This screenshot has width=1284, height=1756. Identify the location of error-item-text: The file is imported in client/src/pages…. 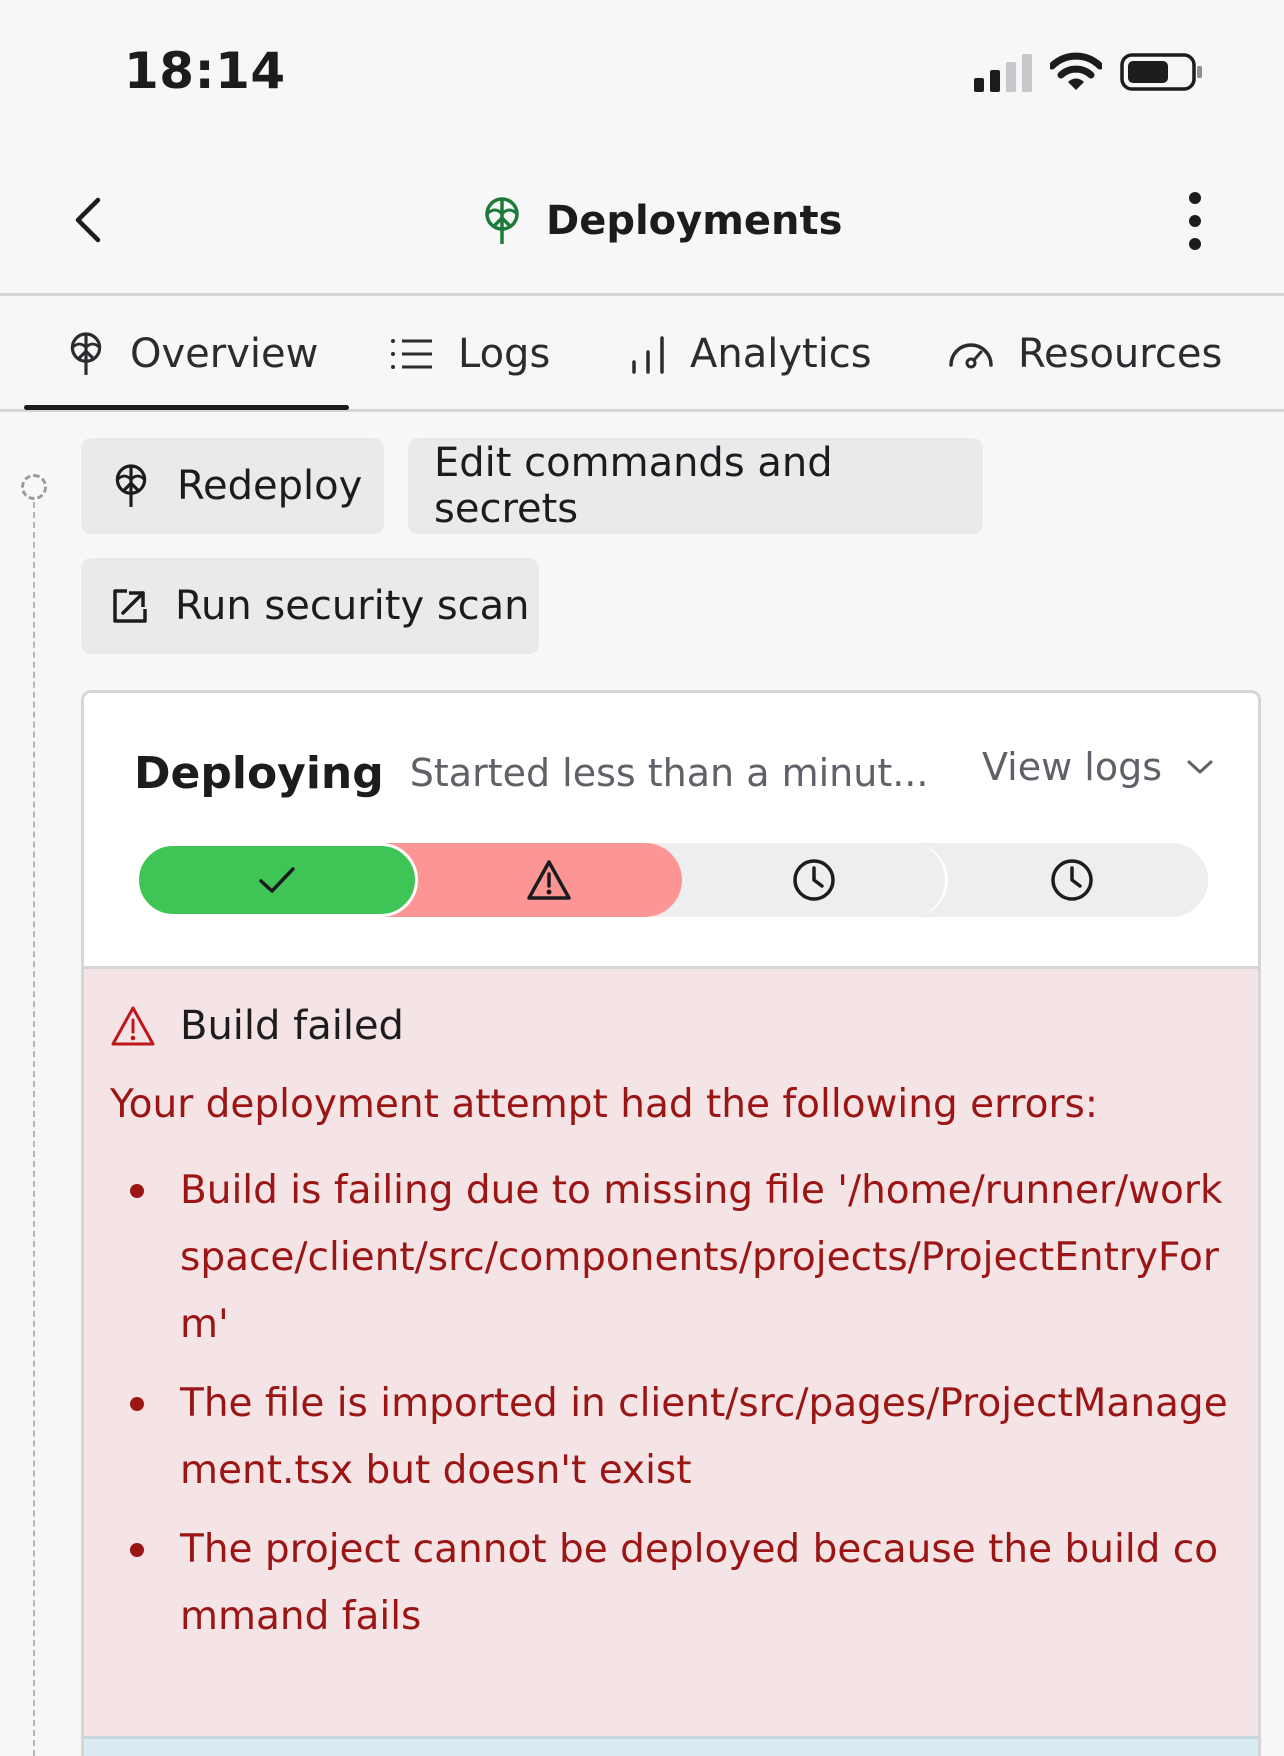
(704, 1437).